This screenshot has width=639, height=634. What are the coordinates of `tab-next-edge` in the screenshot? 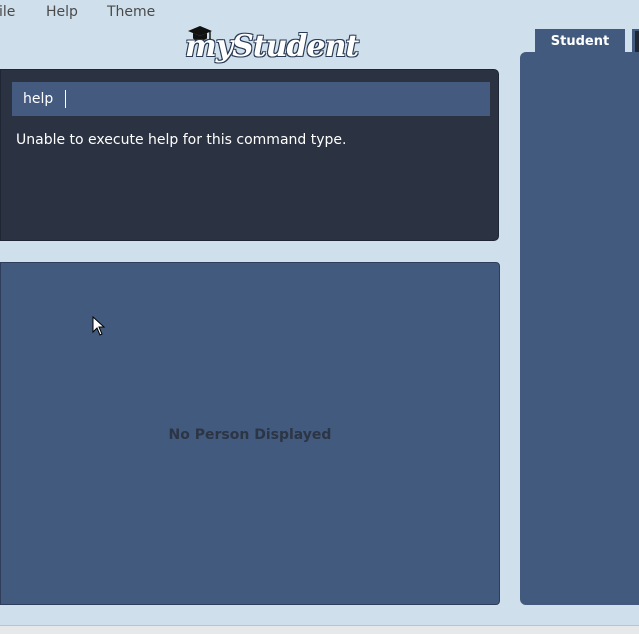 It's located at (637, 41).